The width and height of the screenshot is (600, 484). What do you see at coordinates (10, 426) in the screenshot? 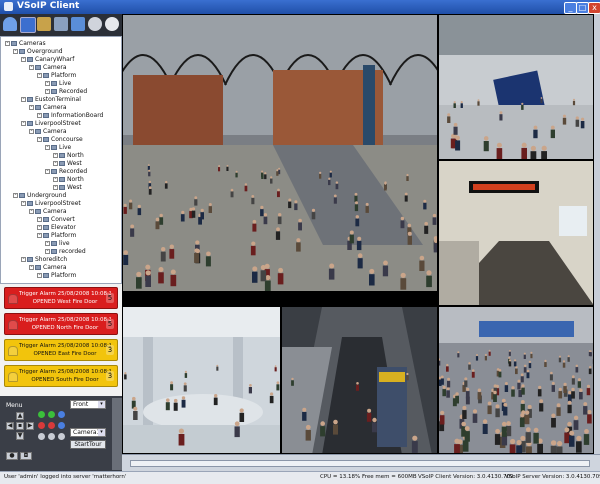
I see `pan-left-button: ◀` at bounding box center [10, 426].